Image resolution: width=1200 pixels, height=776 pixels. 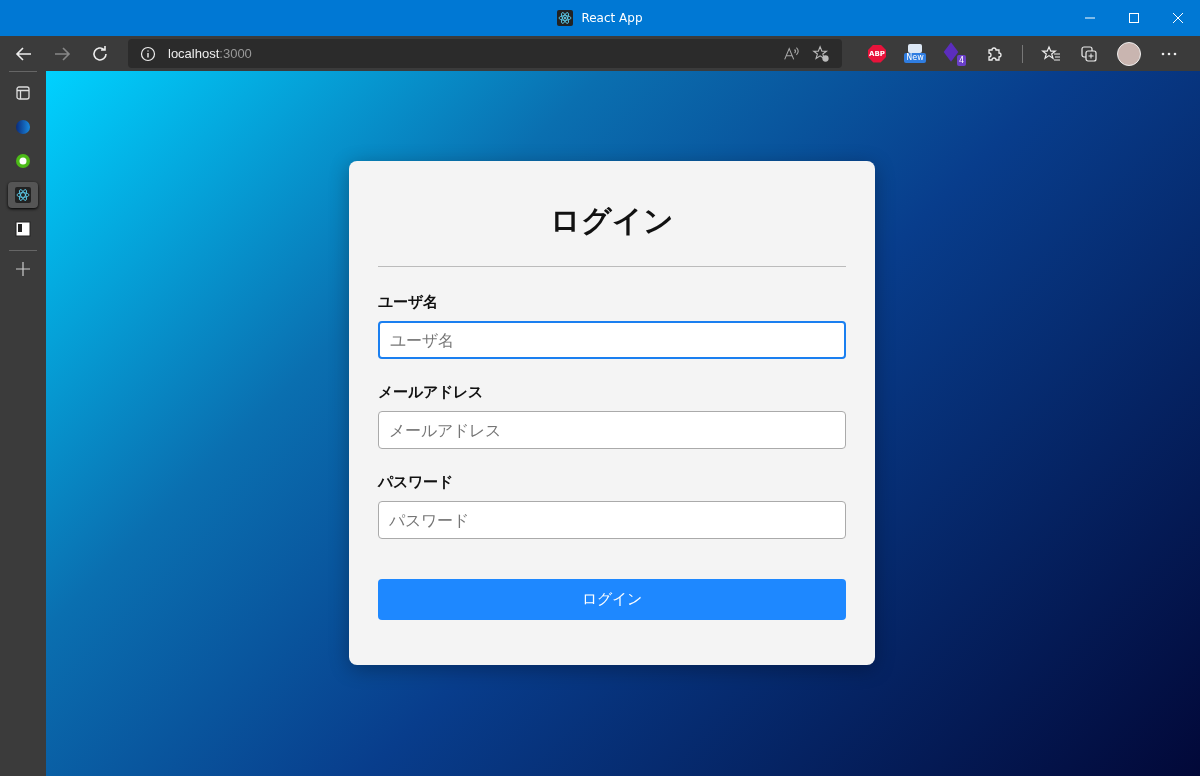 What do you see at coordinates (612, 221) in the screenshot?
I see `login-title: ログイン` at bounding box center [612, 221].